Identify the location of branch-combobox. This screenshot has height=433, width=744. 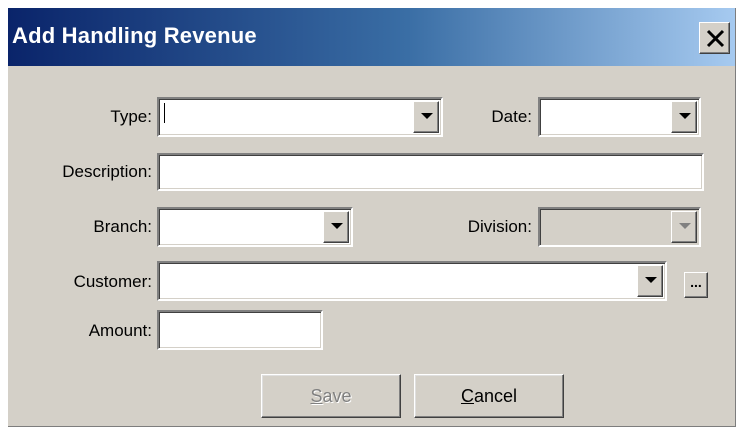
(255, 227).